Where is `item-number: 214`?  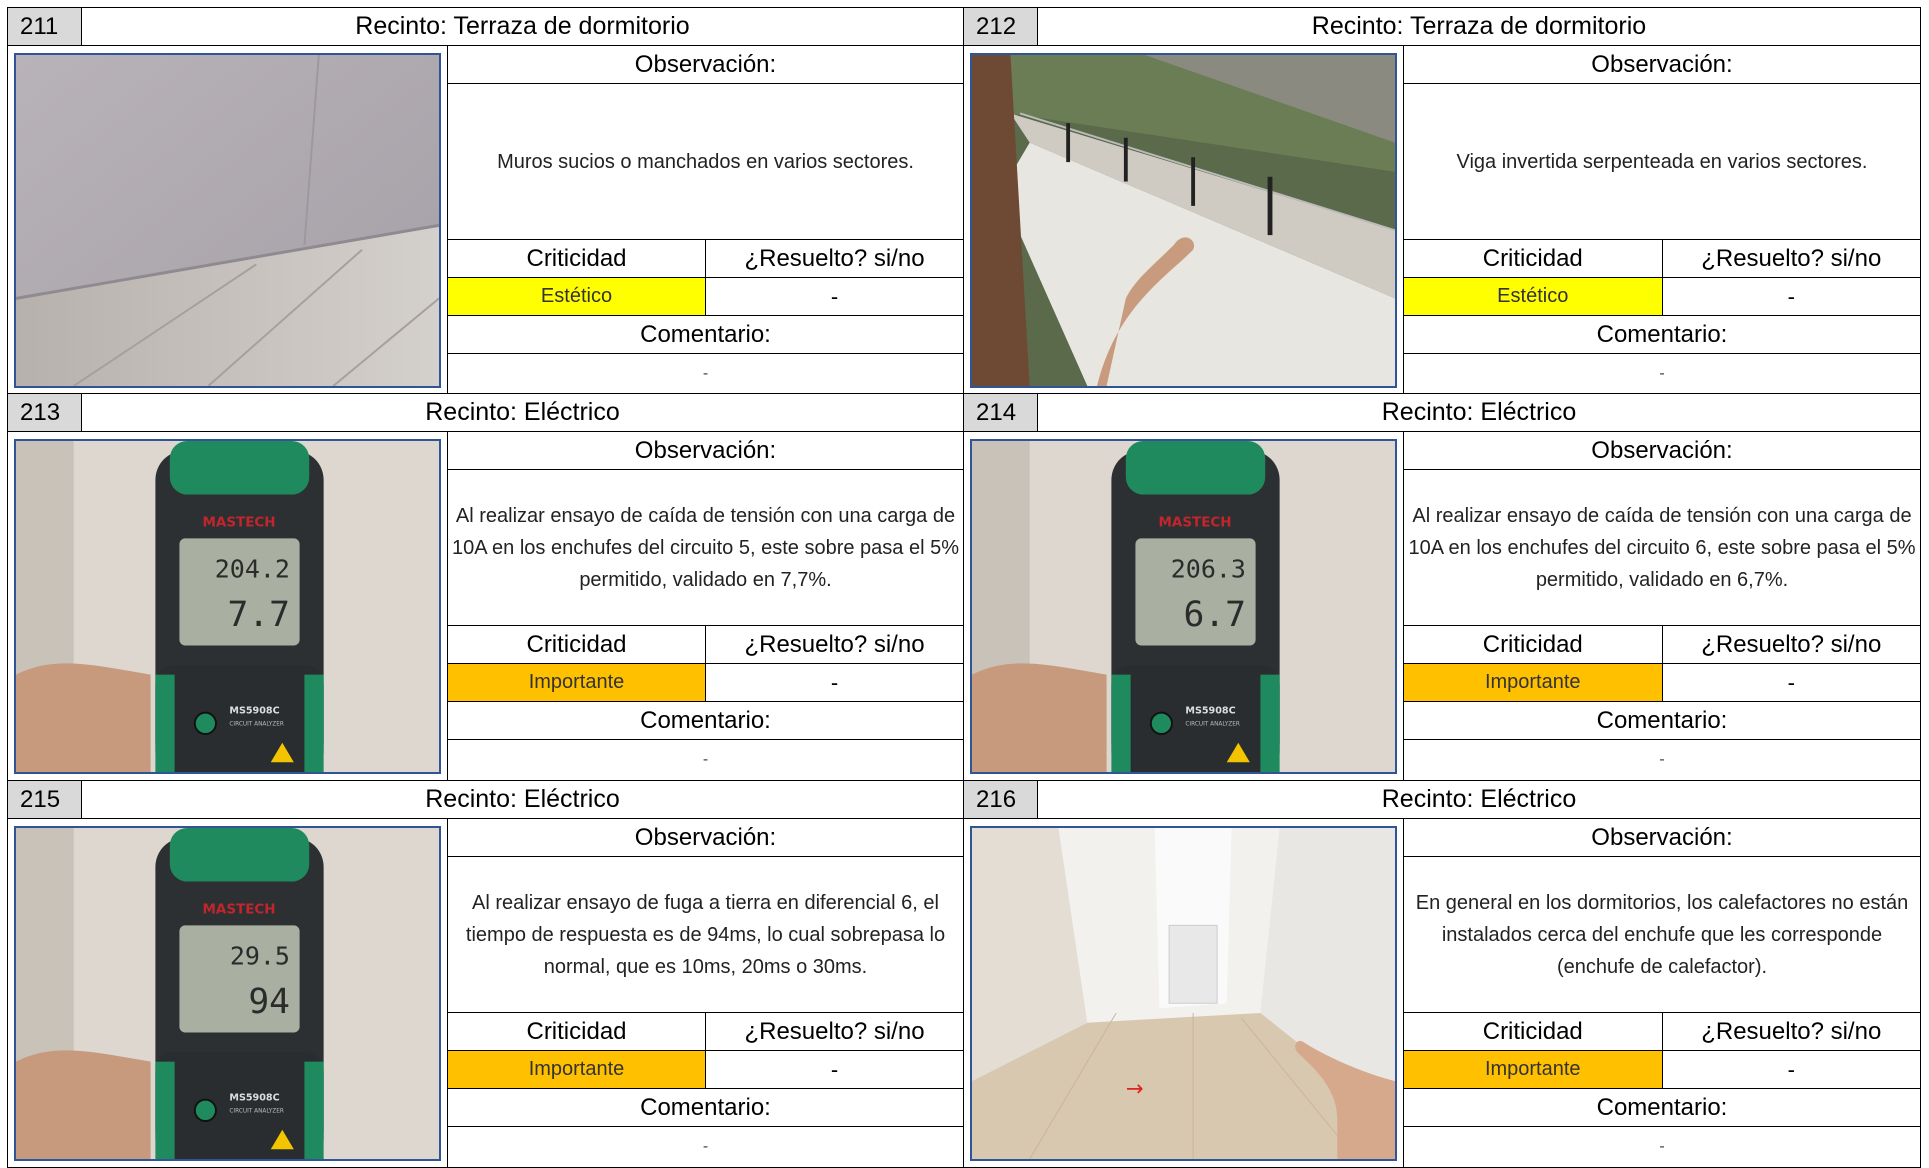 item-number: 214 is located at coordinates (1001, 412).